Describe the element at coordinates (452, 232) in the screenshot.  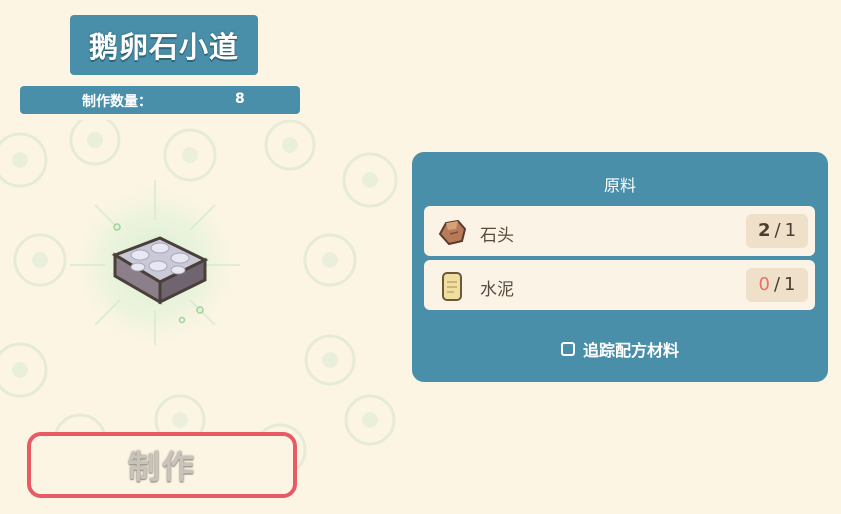
I see `stone-icon` at that location.